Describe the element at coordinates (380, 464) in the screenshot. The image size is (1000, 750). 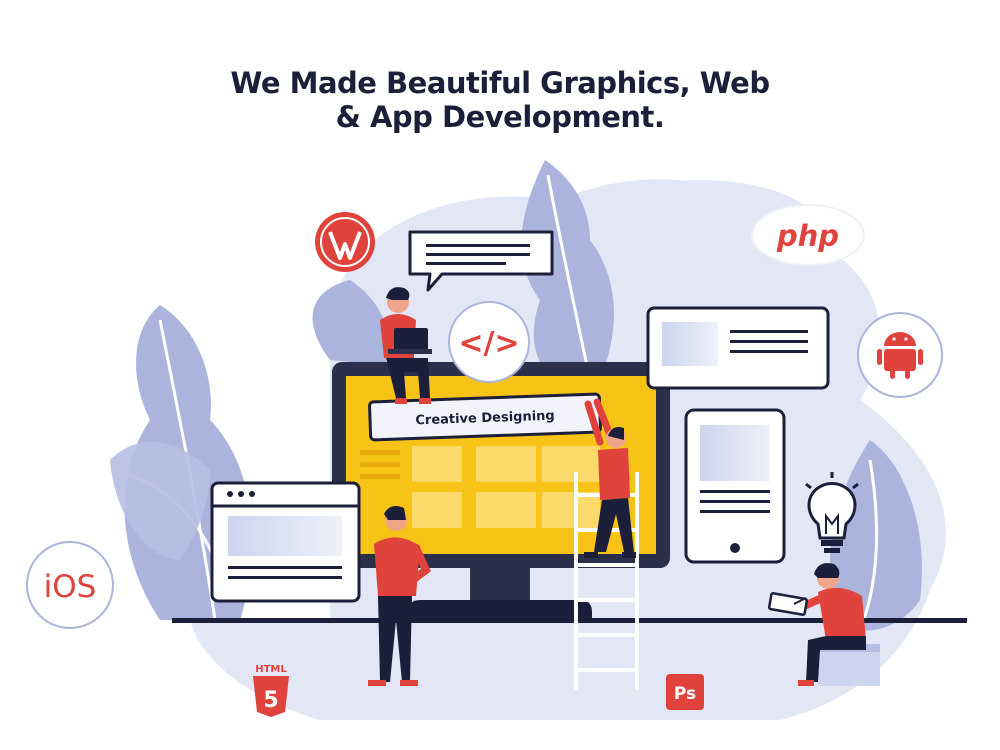
I see `screen-lines` at that location.